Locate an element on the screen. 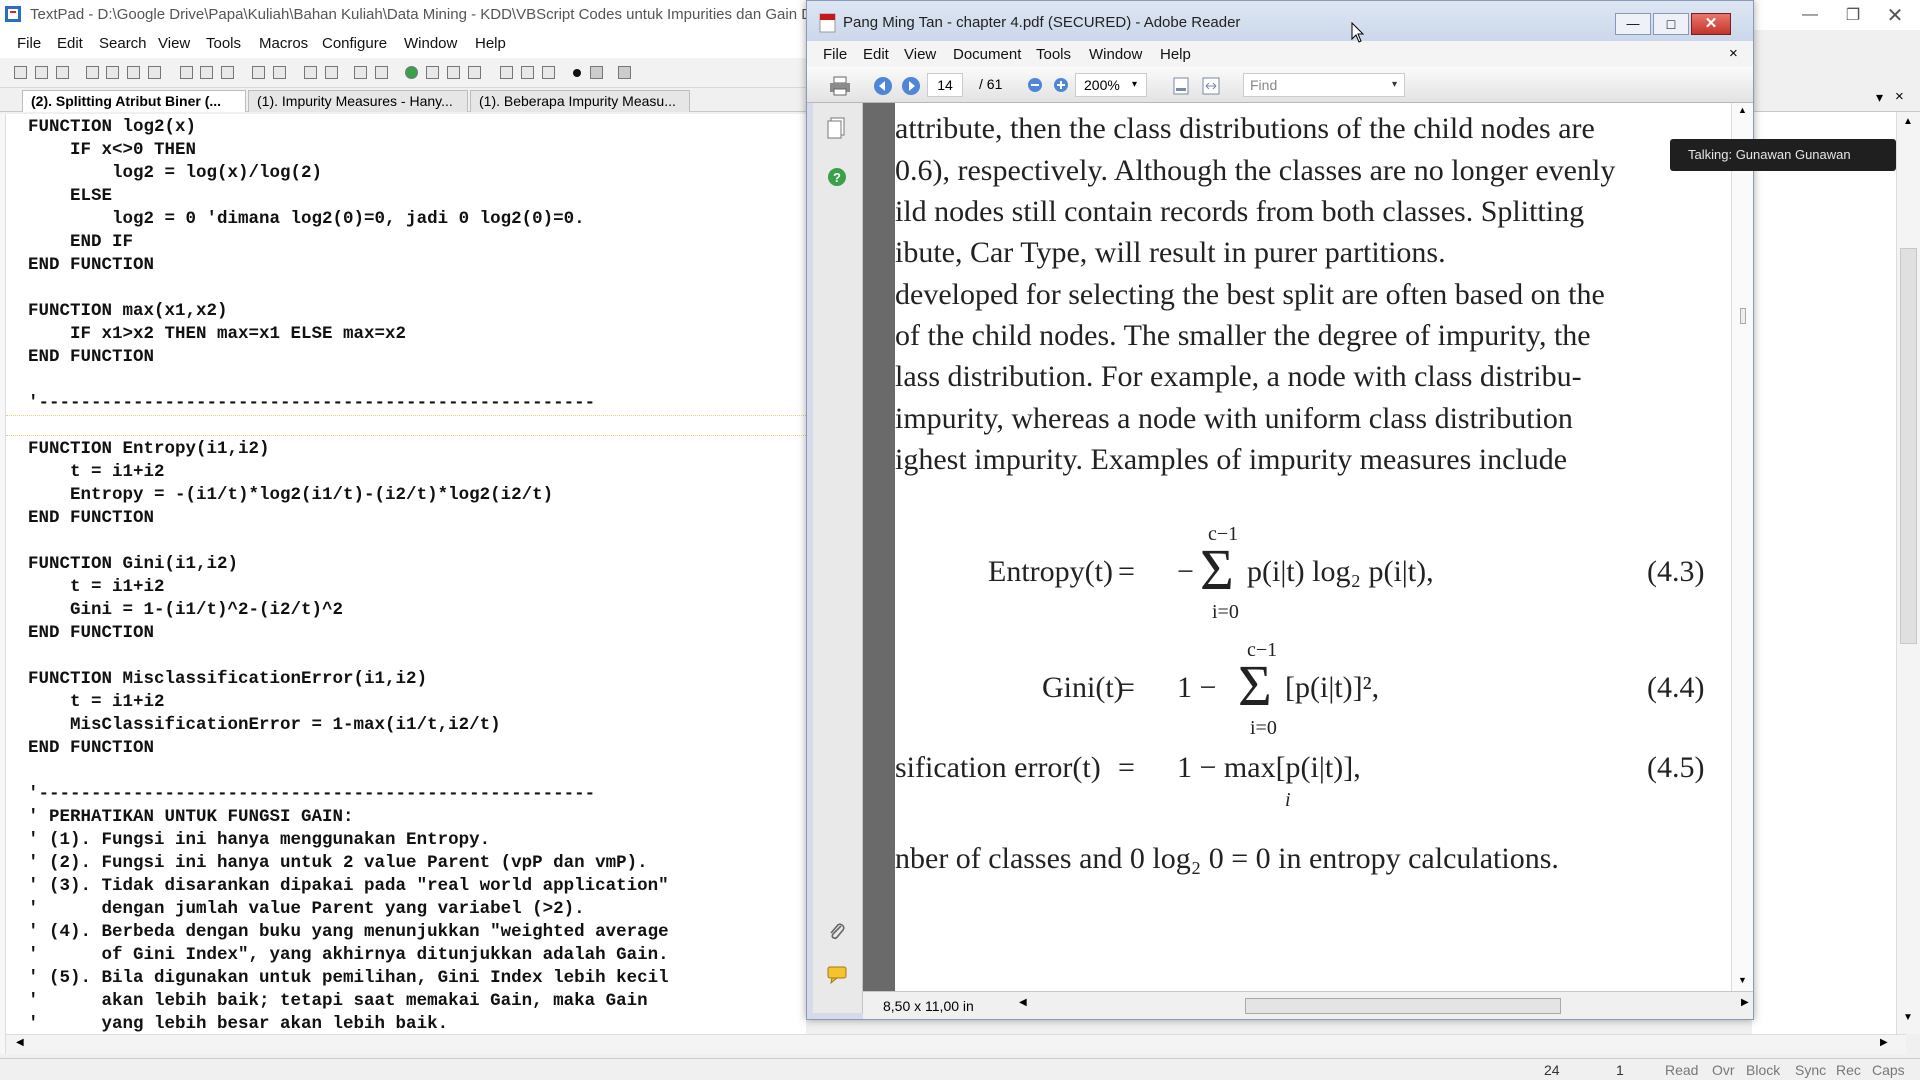 The height and width of the screenshot is (1080, 1920). find-in-files-icon is located at coordinates (527, 72).